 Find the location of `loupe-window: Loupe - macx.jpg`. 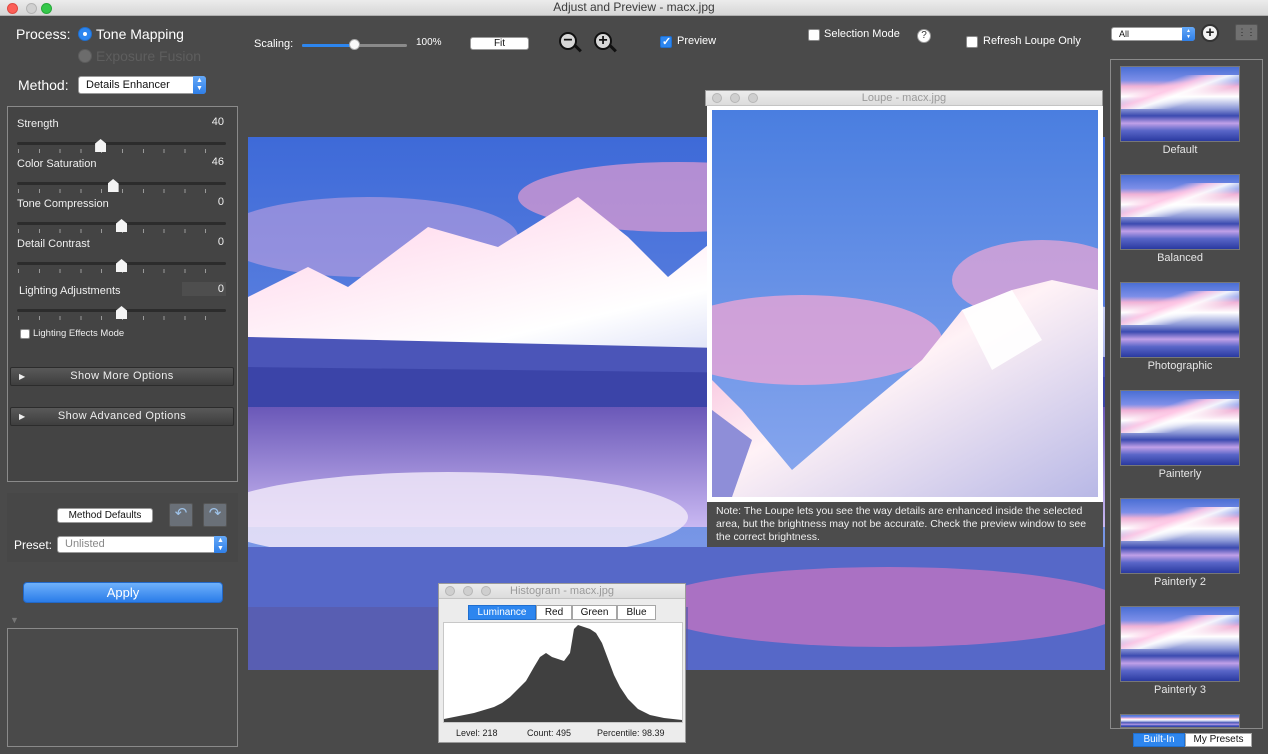

loupe-window: Loupe - macx.jpg is located at coordinates (904, 98).